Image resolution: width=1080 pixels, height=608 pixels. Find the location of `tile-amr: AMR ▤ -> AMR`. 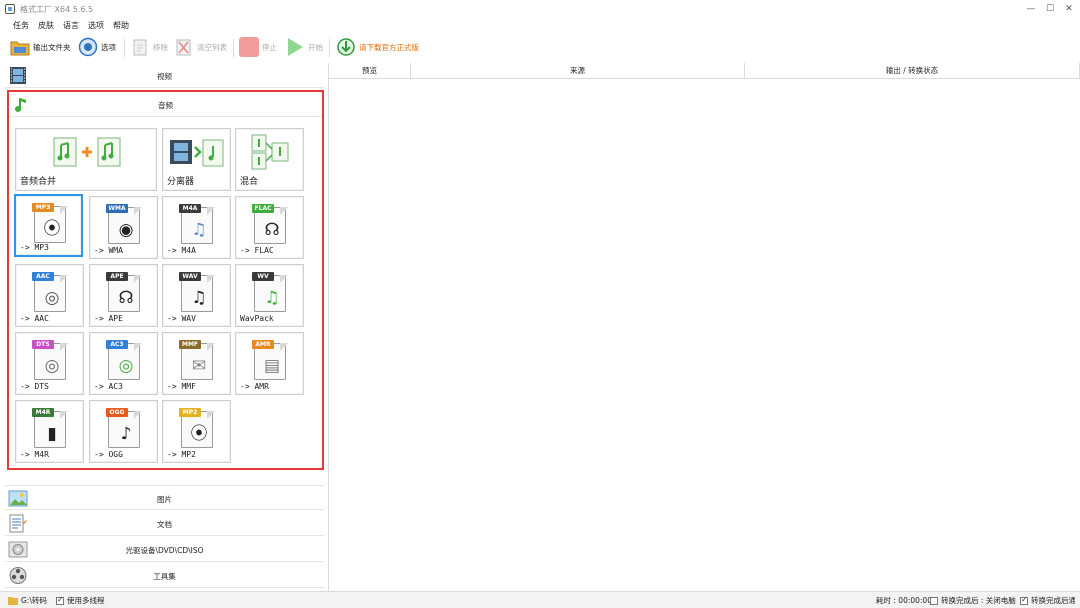

tile-amr: AMR ▤ -> AMR is located at coordinates (269, 363).